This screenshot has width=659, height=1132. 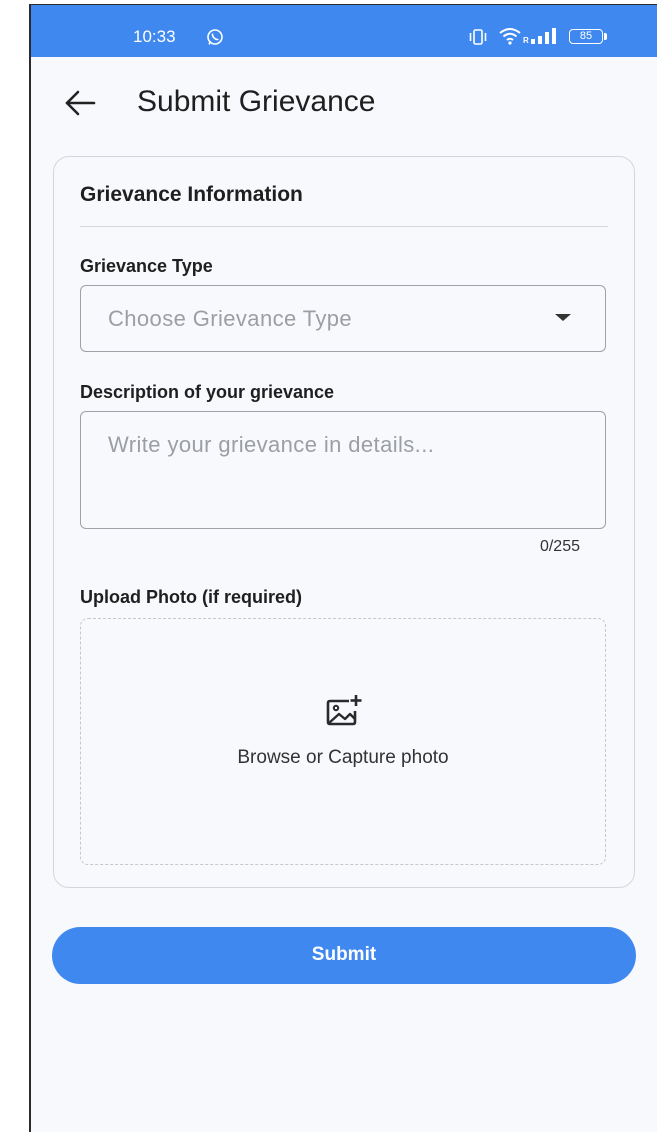 I want to click on description-label: Description of your grievance, so click(x=207, y=392).